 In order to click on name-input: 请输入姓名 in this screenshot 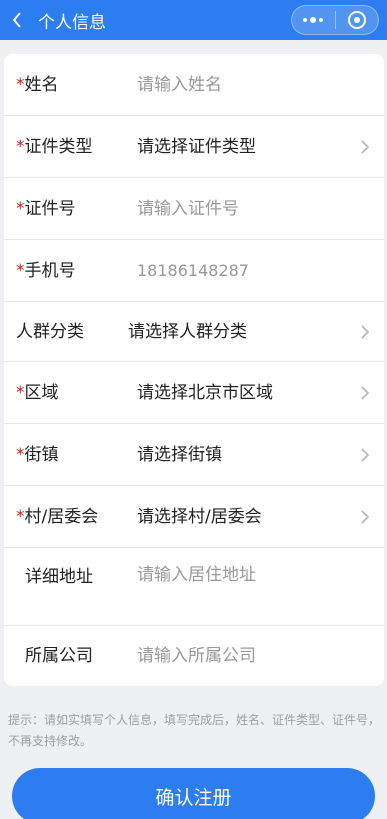, I will do `click(179, 85)`.